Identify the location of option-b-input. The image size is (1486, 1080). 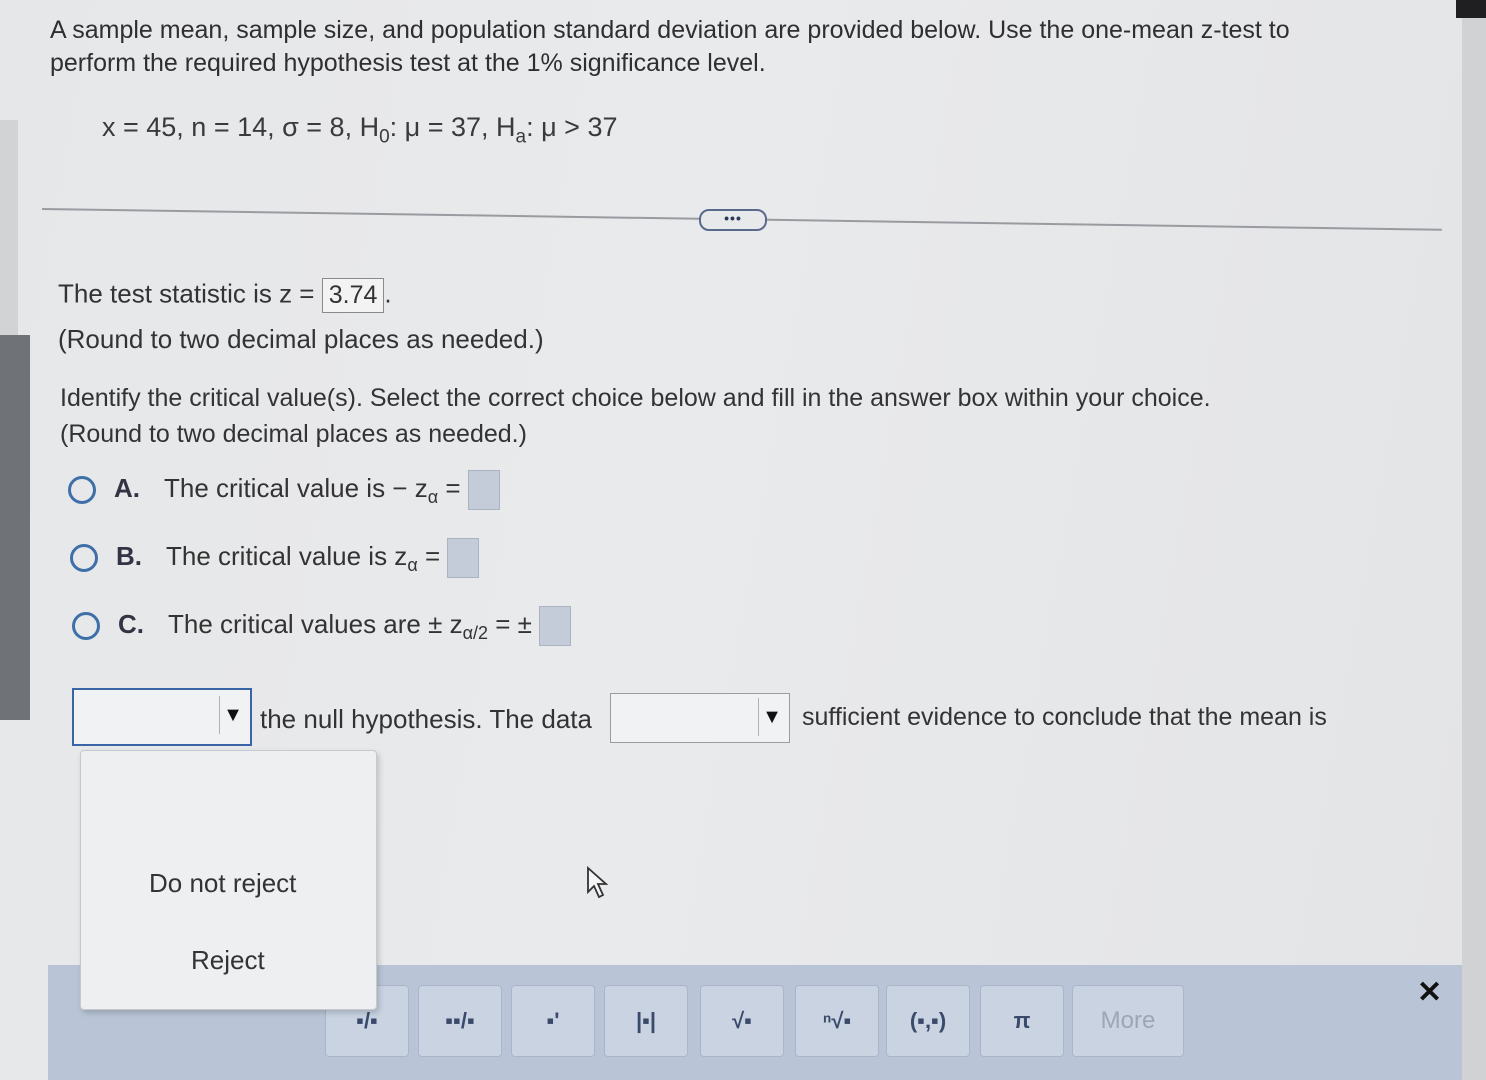
(463, 558).